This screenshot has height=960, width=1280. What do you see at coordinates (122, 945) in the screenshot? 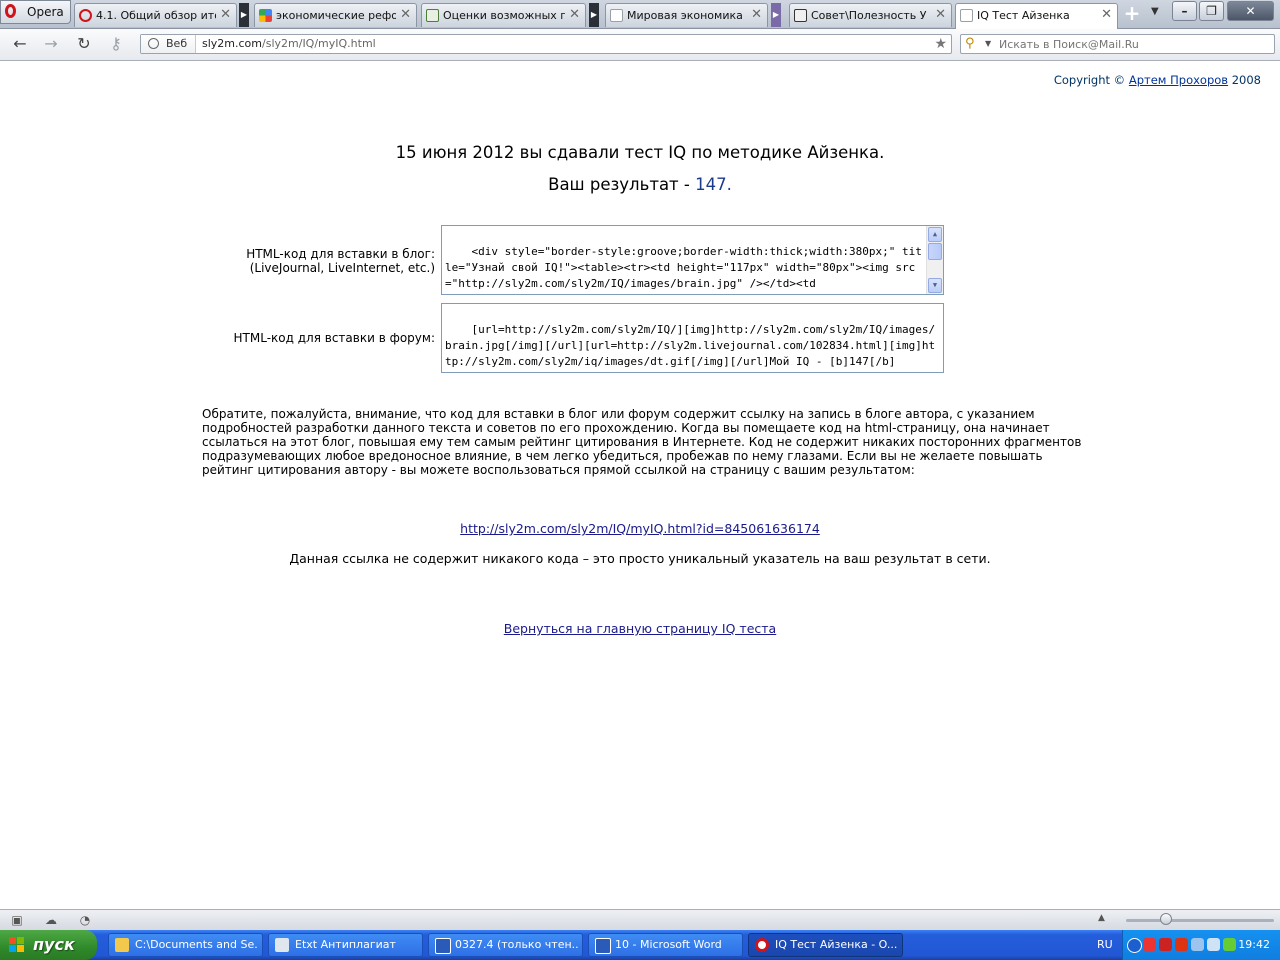
I see `folder-icon` at bounding box center [122, 945].